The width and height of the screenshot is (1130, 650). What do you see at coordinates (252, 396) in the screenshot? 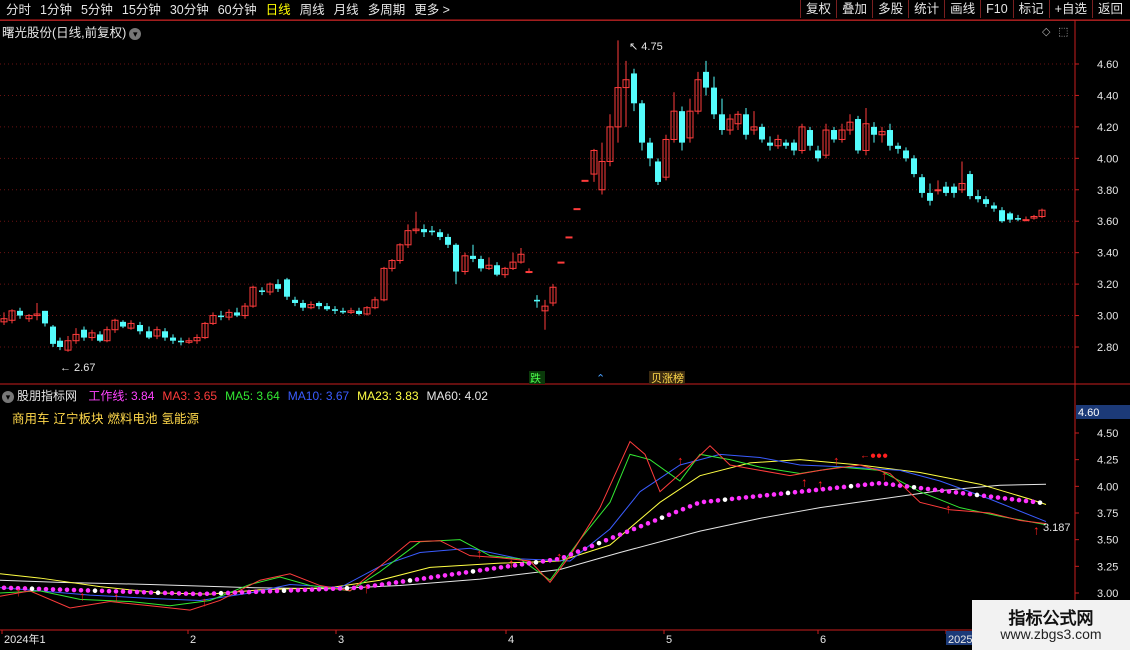
I see `indicator-value: MA5: 3.64` at bounding box center [252, 396].